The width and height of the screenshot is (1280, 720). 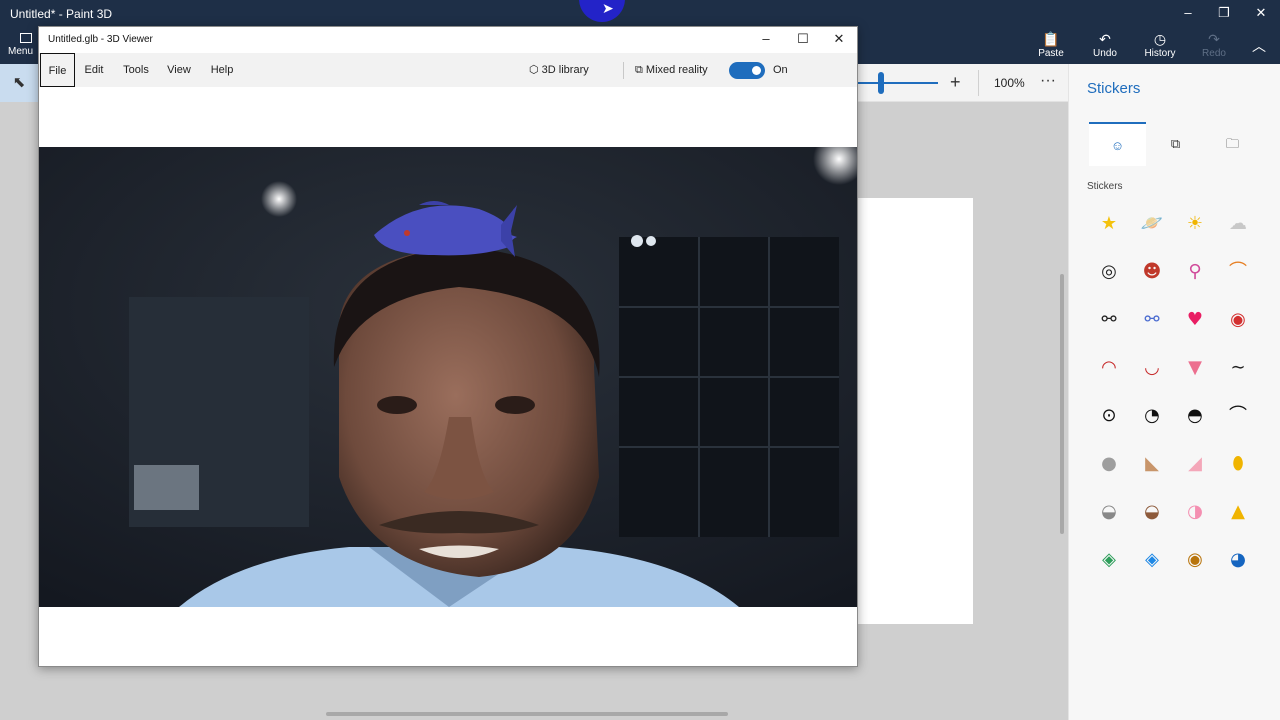 I want to click on sticker-eye-lashes-icon: ◕, so click(x=1238, y=560).